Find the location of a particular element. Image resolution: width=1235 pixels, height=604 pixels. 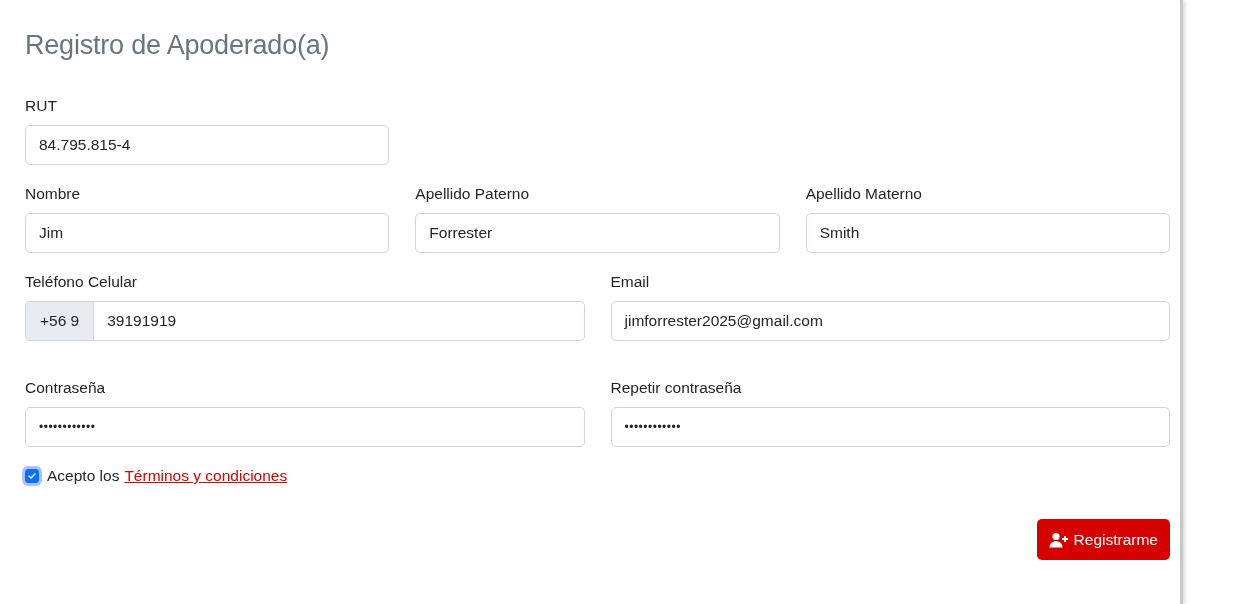

field-label: Apellido Materno is located at coordinates (864, 194).